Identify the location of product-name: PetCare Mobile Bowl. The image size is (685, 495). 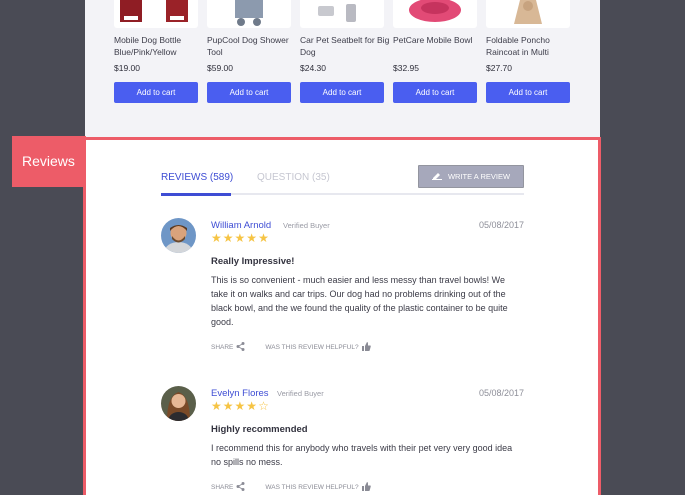
(438, 40).